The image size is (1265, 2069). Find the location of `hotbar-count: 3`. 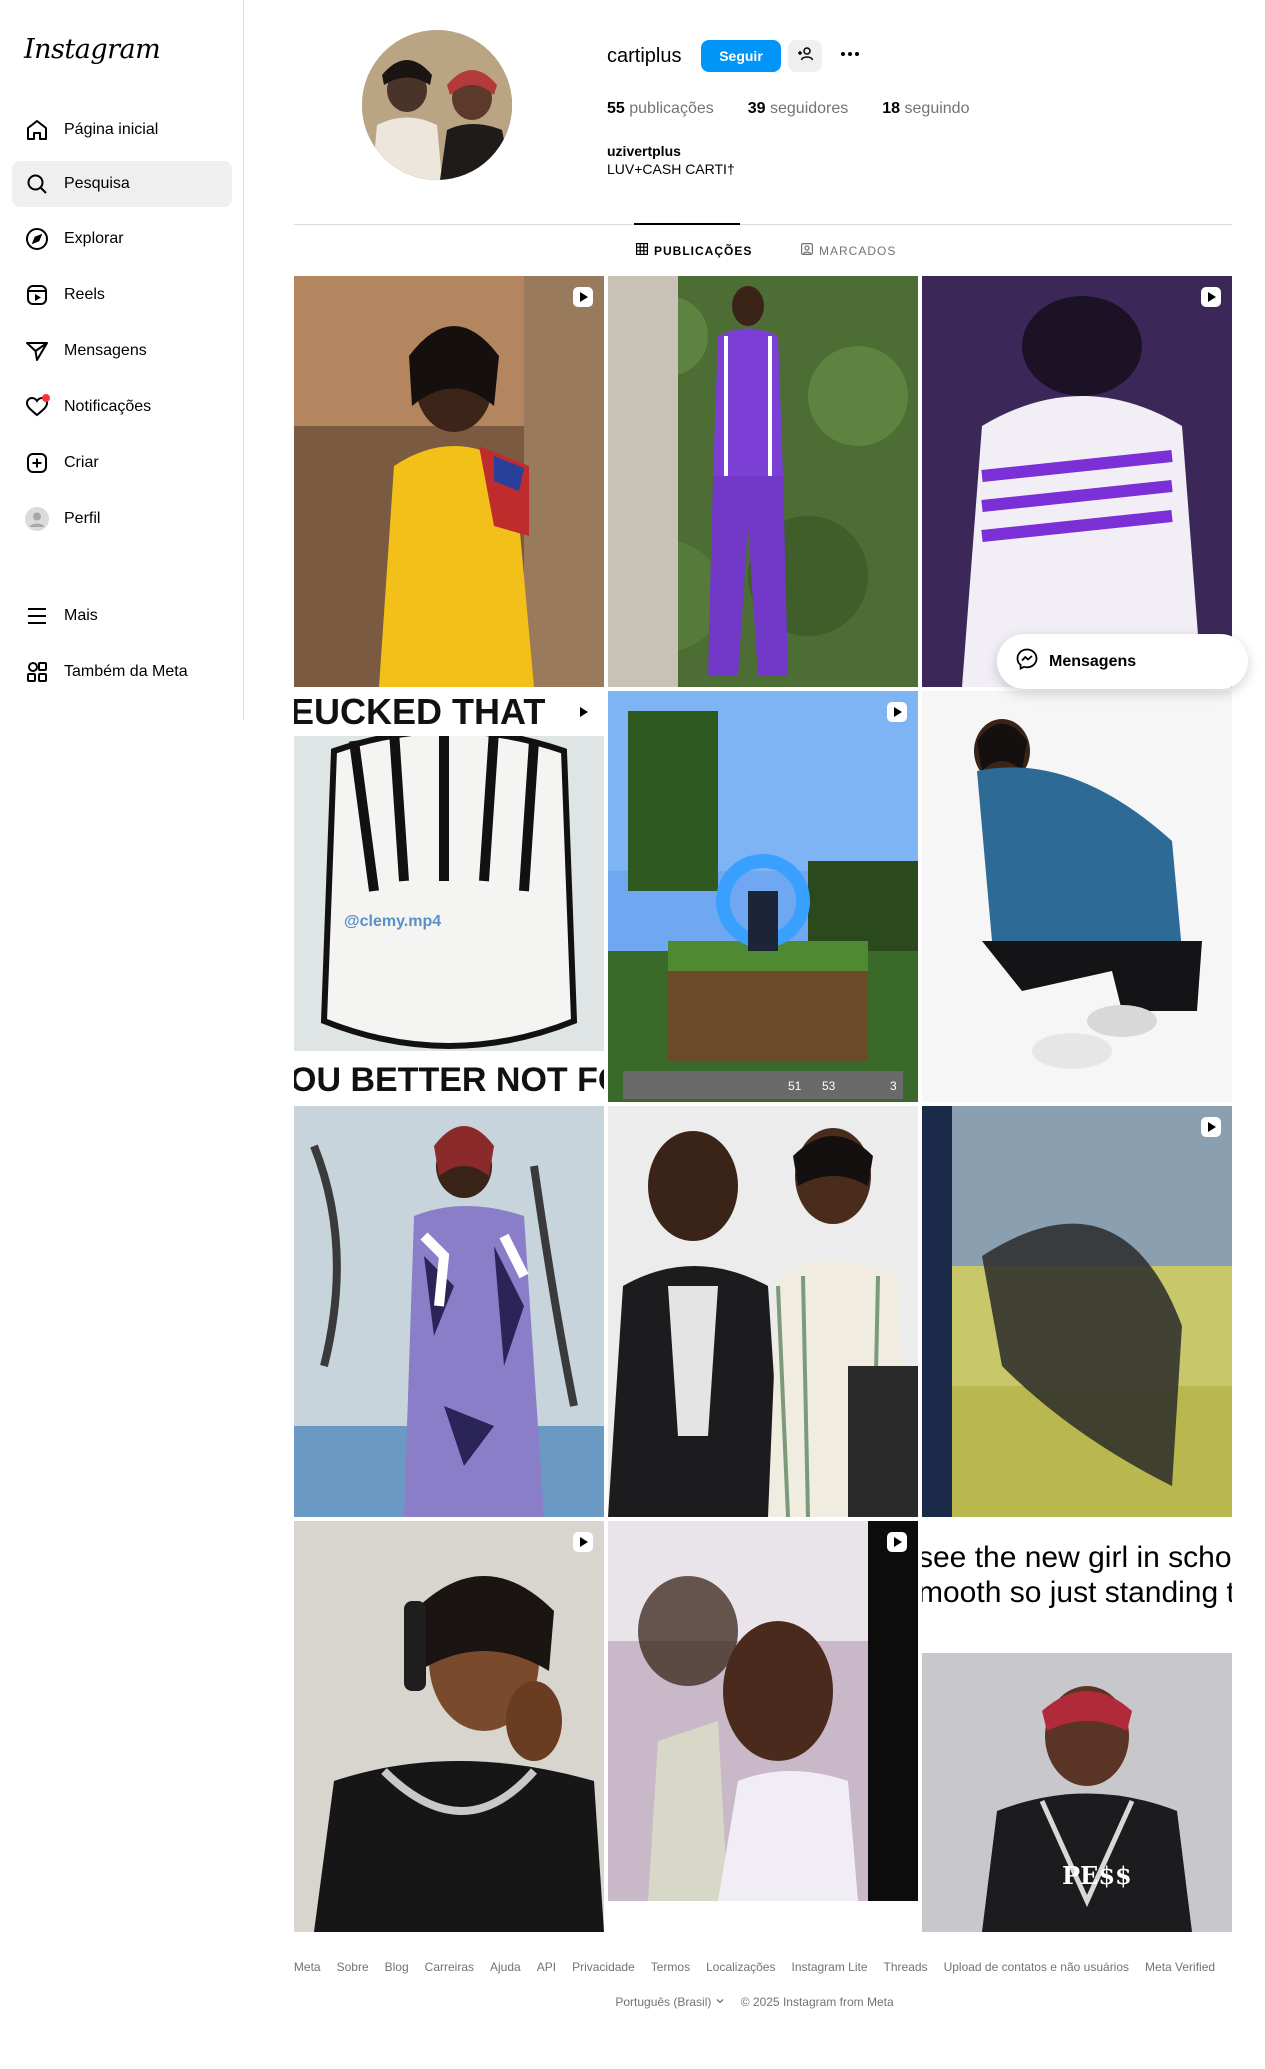

hotbar-count: 3 is located at coordinates (893, 1086).